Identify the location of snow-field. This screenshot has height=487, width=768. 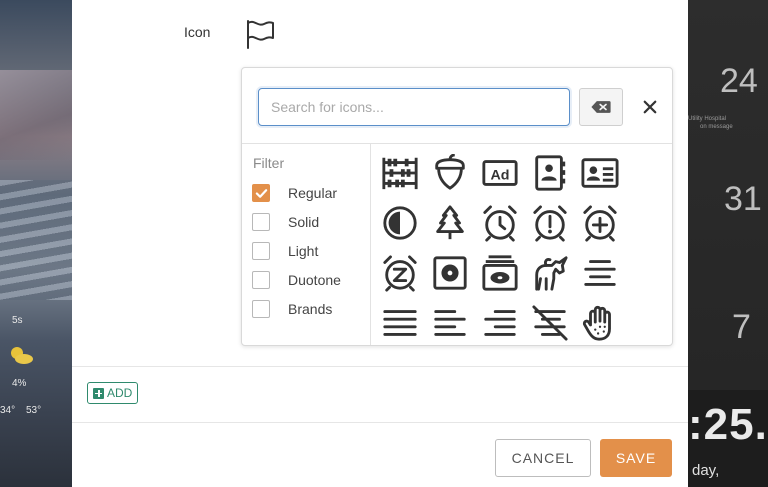
(36, 240).